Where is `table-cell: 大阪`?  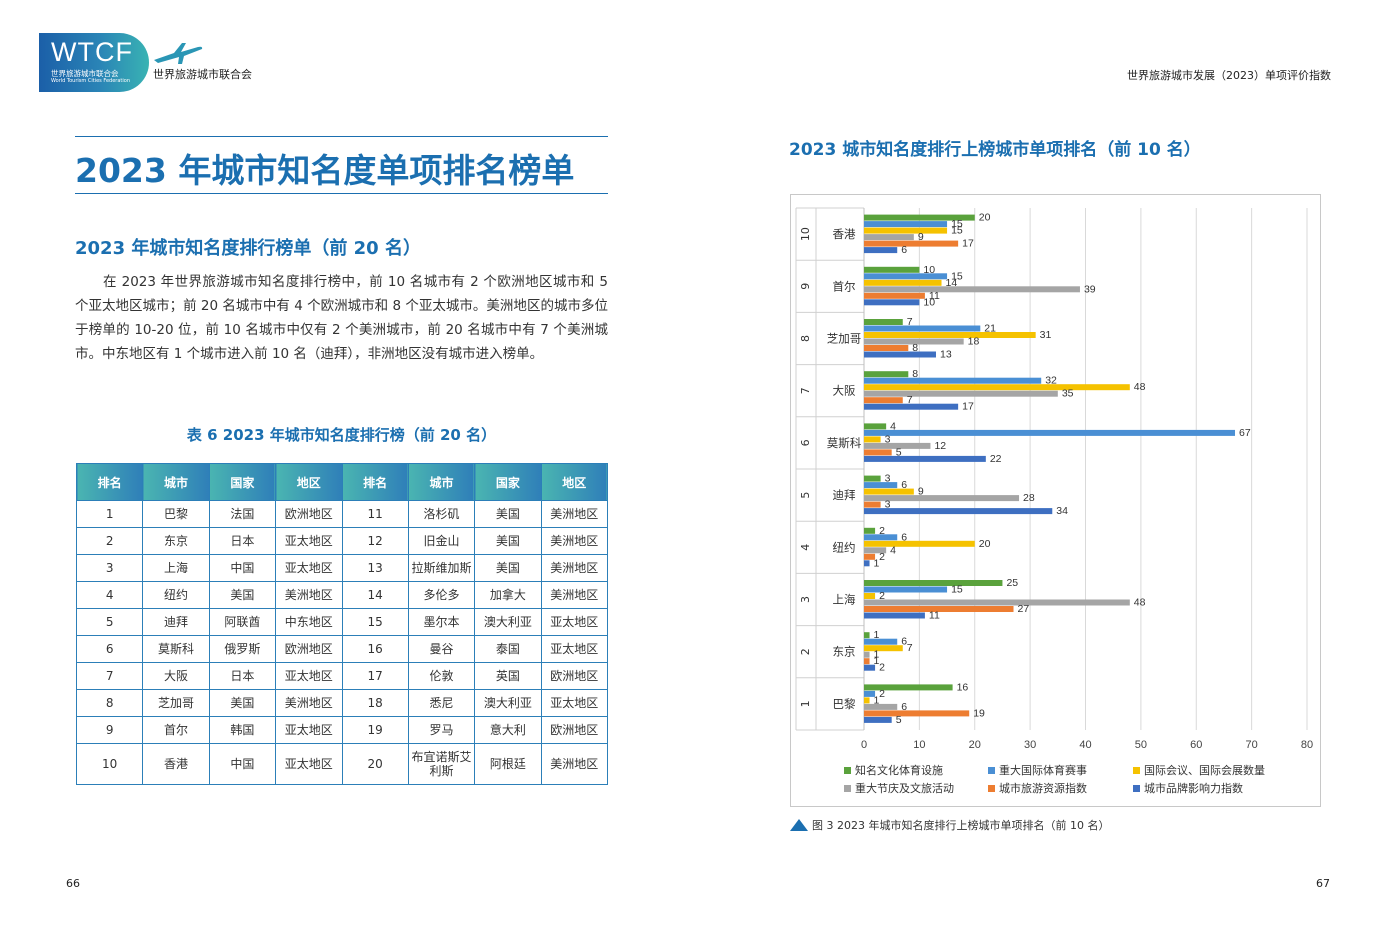 table-cell: 大阪 is located at coordinates (176, 676).